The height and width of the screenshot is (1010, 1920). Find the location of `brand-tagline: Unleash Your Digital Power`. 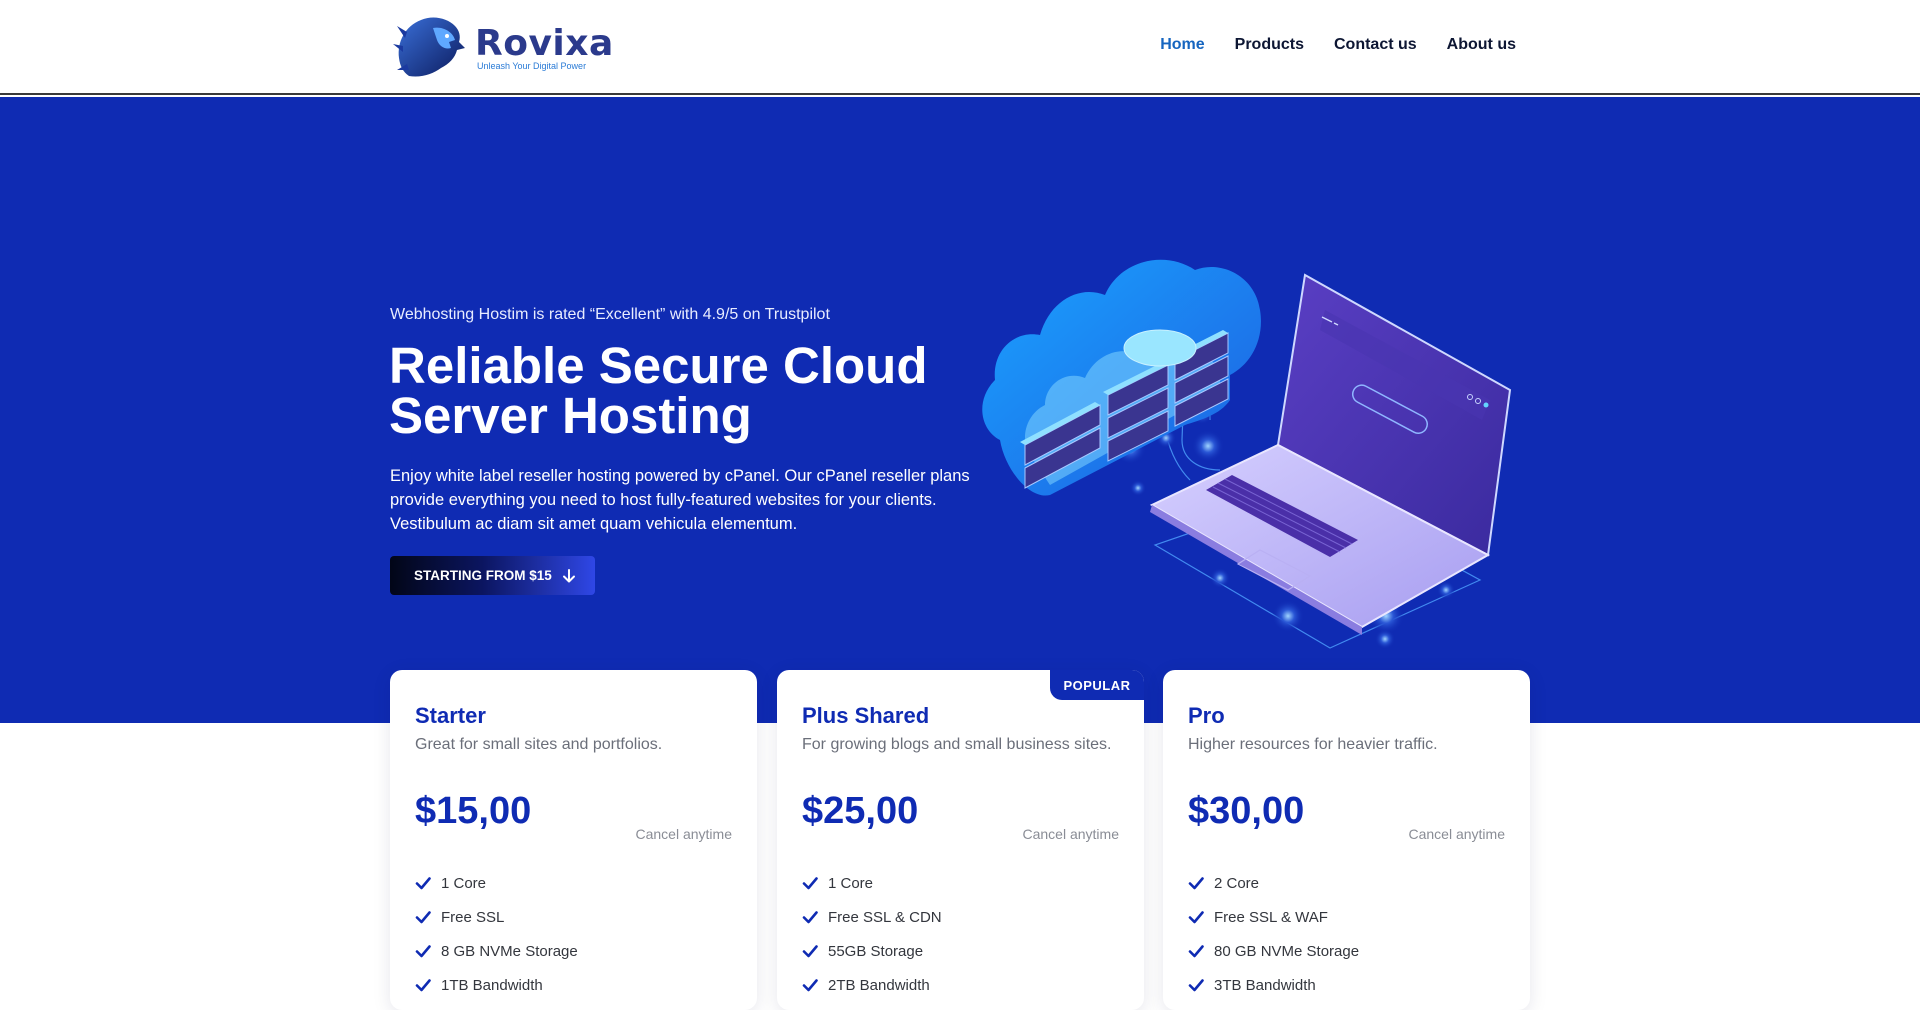

brand-tagline: Unleash Your Digital Power is located at coordinates (532, 66).